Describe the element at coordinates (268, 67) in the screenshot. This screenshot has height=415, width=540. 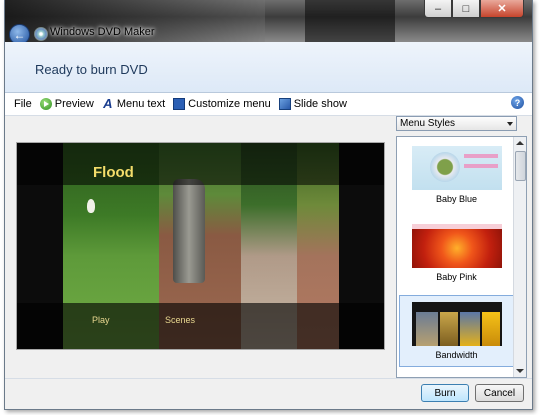
I see `wizard-header: Ready to burn DVD` at that location.